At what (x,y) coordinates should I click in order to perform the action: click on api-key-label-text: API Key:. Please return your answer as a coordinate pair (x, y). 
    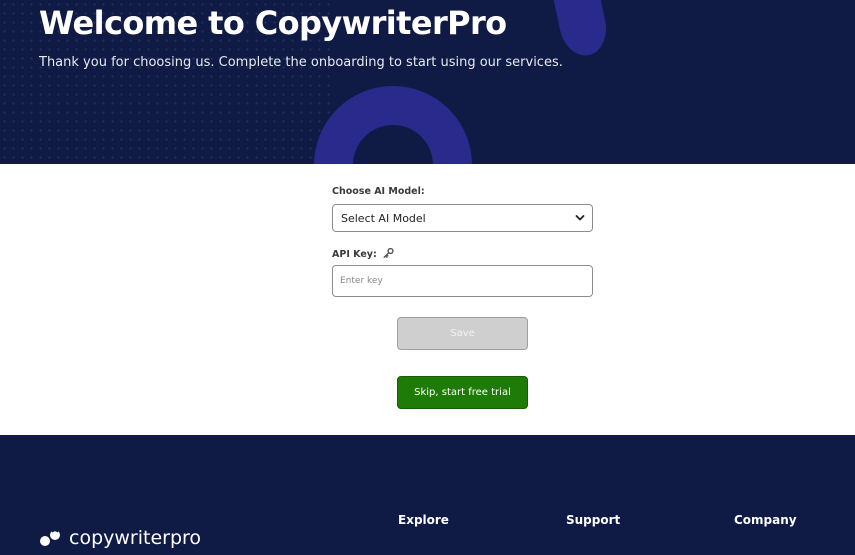
    Looking at the image, I should click on (354, 254).